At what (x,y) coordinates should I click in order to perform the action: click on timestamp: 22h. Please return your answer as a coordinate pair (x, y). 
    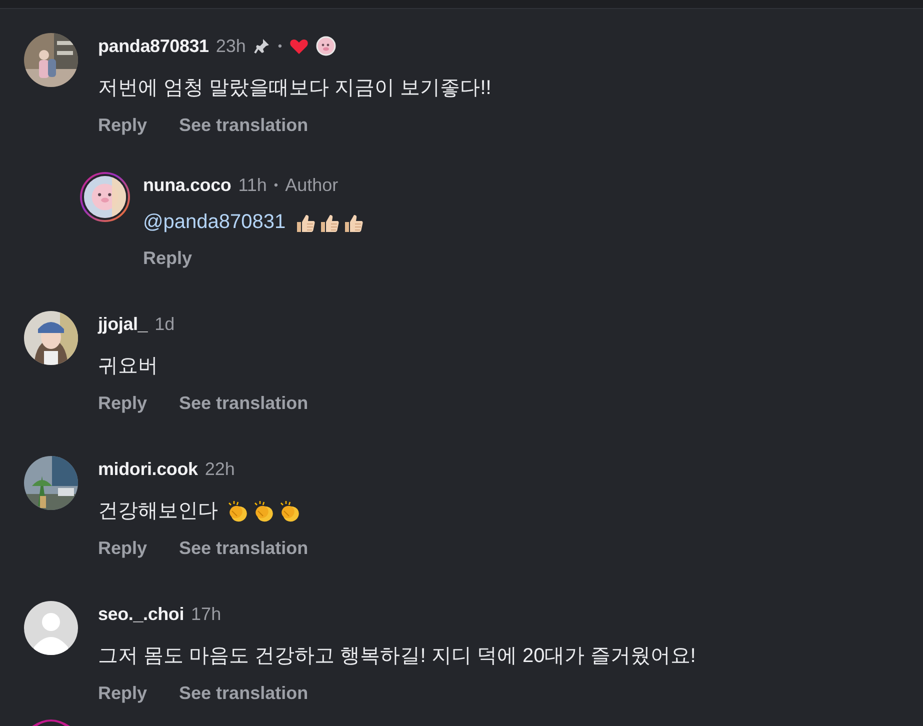
    Looking at the image, I should click on (219, 469).